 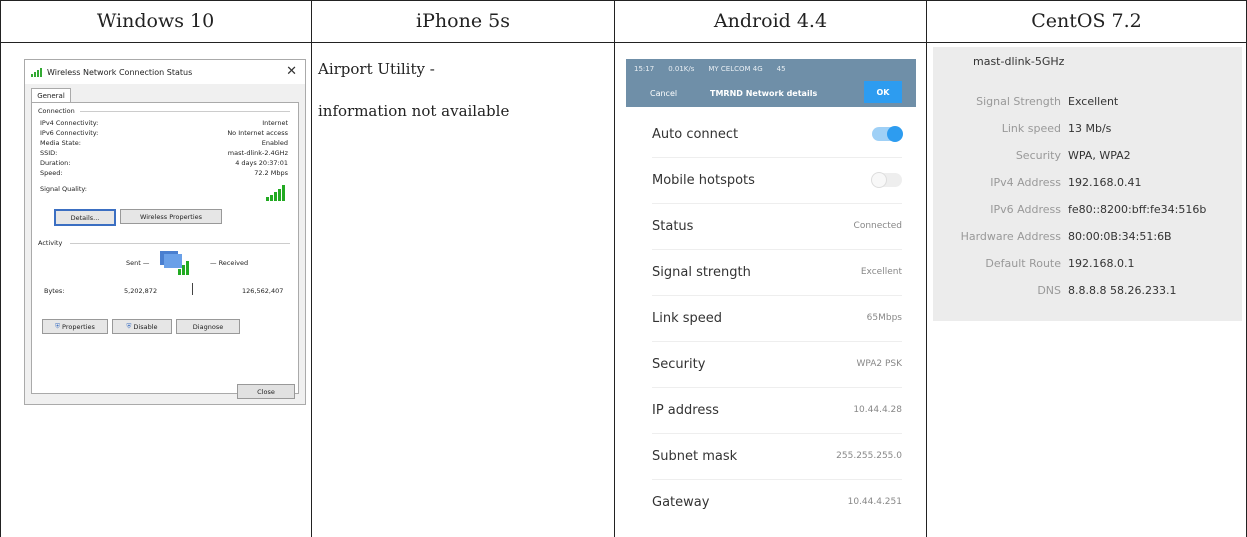 What do you see at coordinates (171, 216) in the screenshot?
I see `wireless-properties-button: Wireless Properties` at bounding box center [171, 216].